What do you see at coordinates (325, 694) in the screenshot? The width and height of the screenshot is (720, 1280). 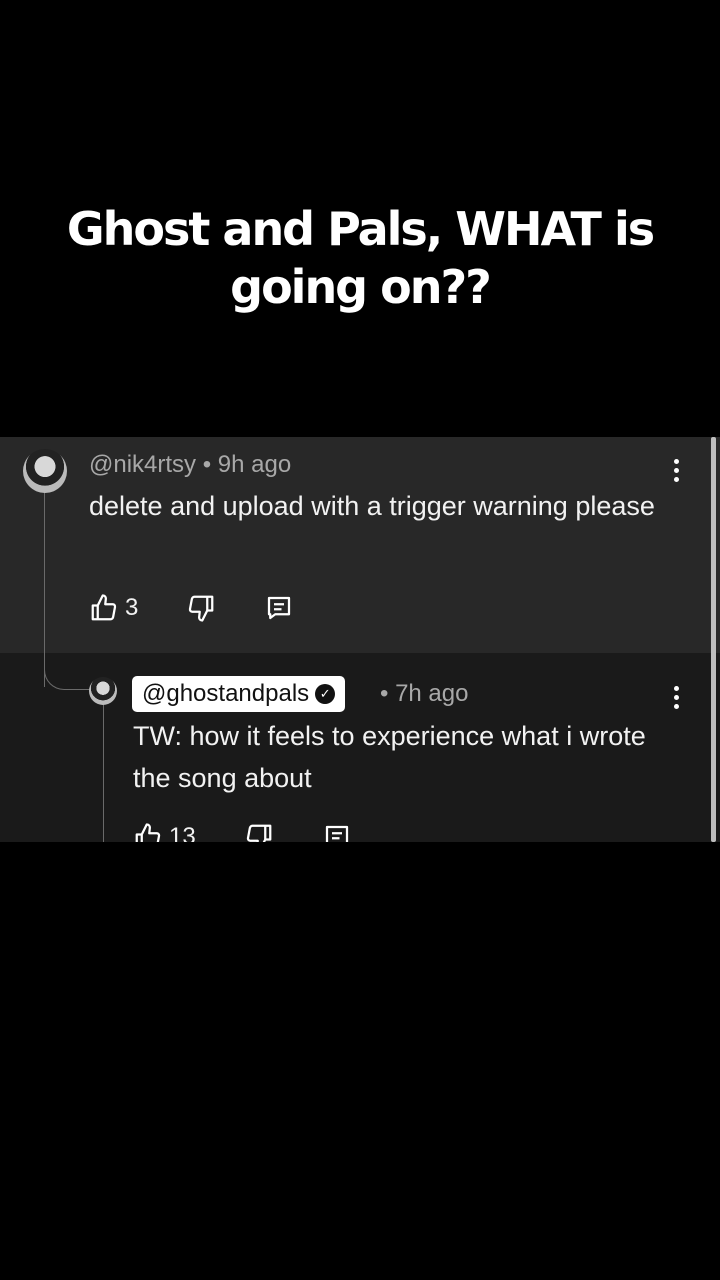 I see `verified-icon: ✓` at bounding box center [325, 694].